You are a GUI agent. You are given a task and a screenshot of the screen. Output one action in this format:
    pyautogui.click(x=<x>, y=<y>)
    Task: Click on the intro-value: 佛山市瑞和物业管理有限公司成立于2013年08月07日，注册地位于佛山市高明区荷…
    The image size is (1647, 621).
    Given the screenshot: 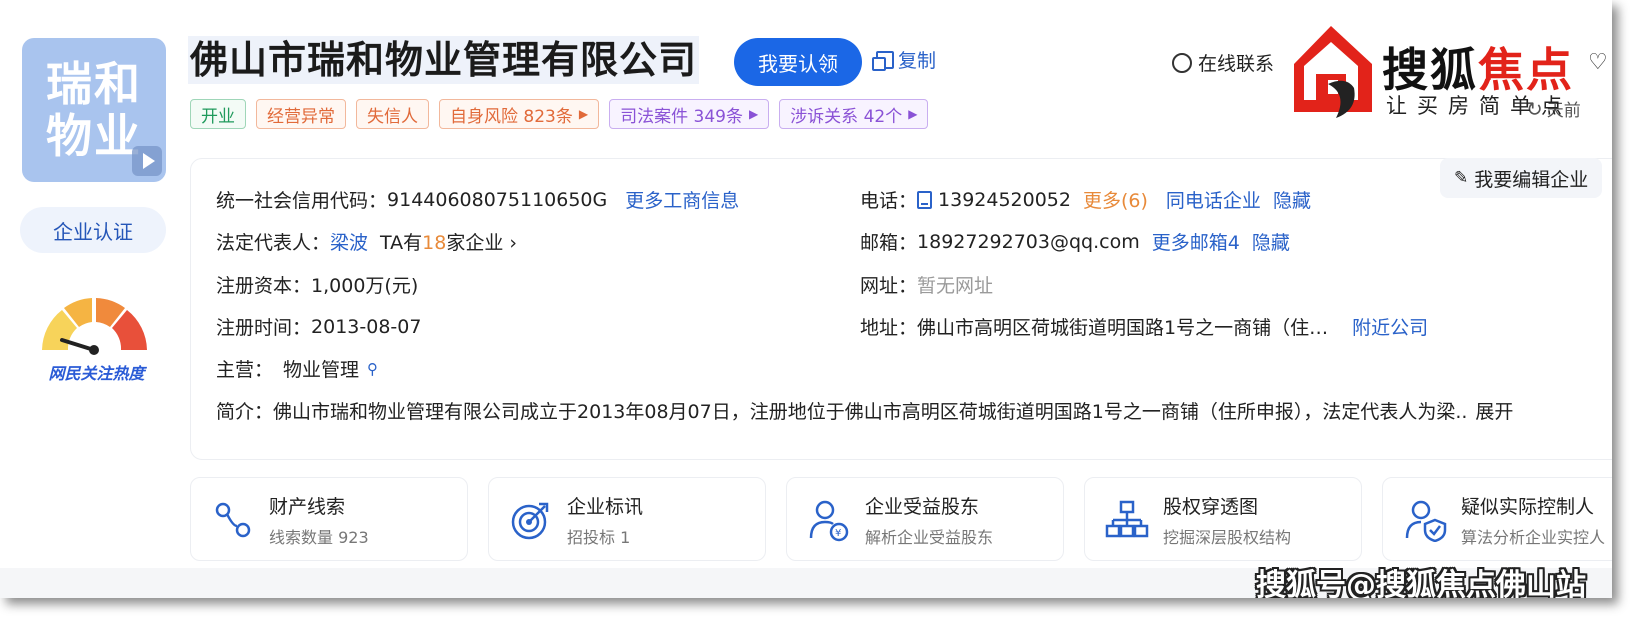 What is the action you would take?
    pyautogui.click(x=870, y=412)
    